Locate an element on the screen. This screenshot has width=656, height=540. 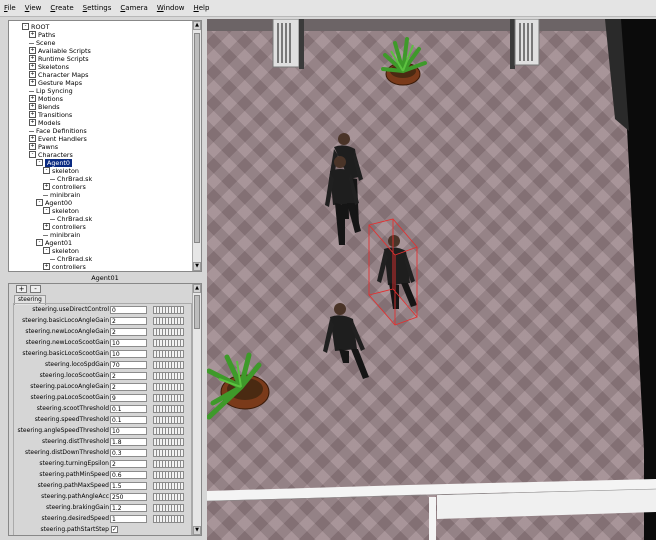
property-value-field: 1.8 is located at coordinates (128, 442).